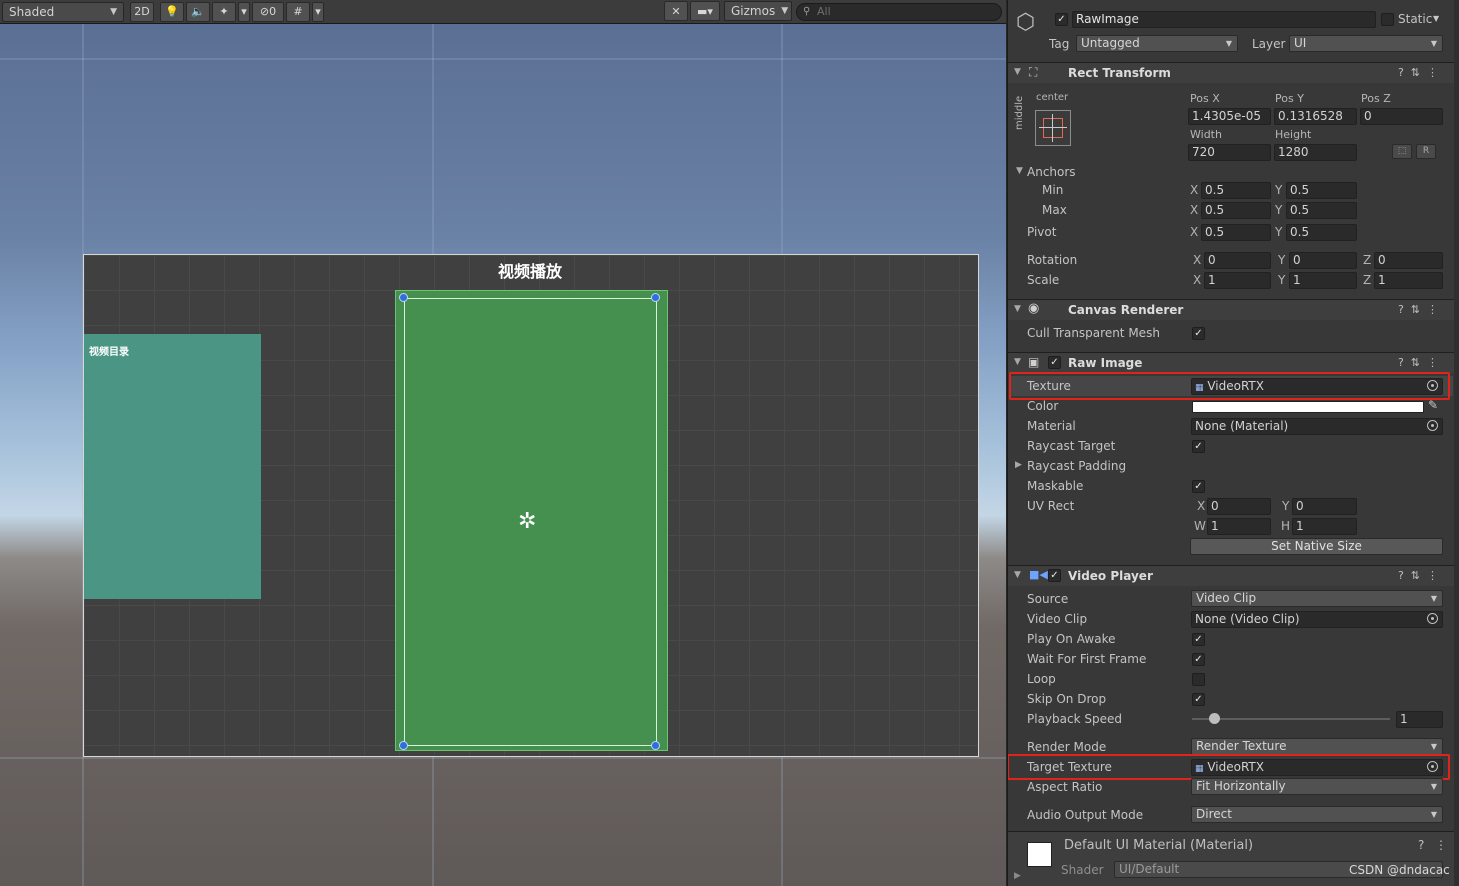  What do you see at coordinates (198, 11) in the screenshot?
I see `audio-icon: 🔈` at bounding box center [198, 11].